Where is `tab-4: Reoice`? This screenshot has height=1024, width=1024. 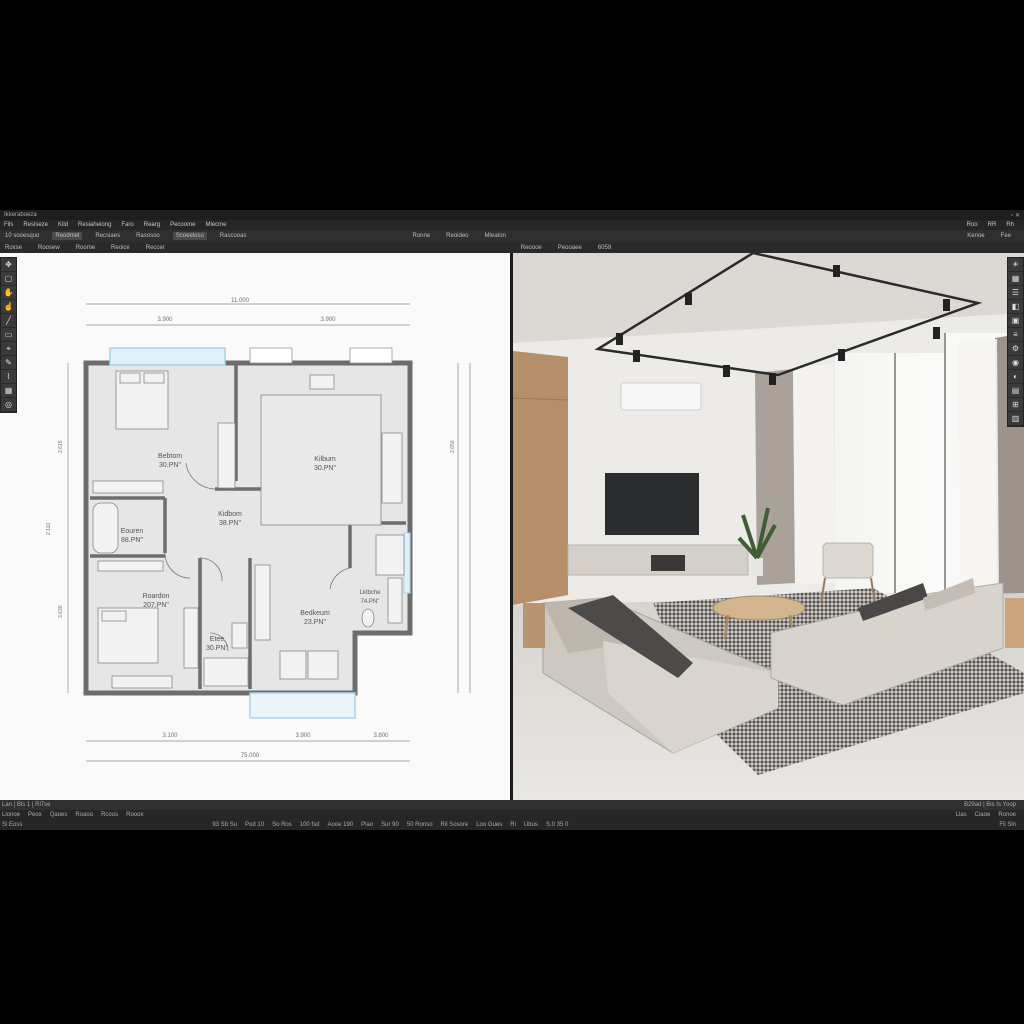 tab-4: Reoice is located at coordinates (120, 248).